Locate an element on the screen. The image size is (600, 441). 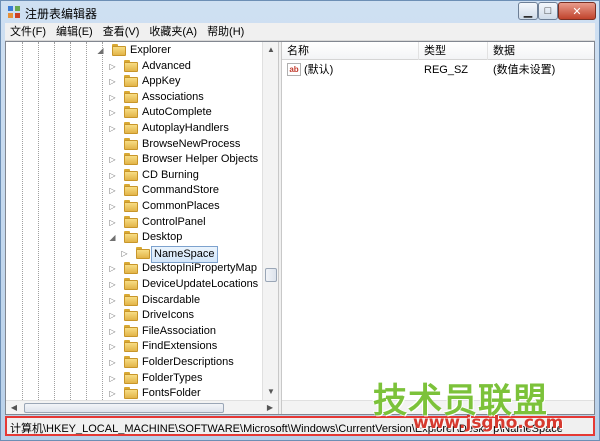
tree-item: ▷ Advanced is located at coordinates (133, 67).